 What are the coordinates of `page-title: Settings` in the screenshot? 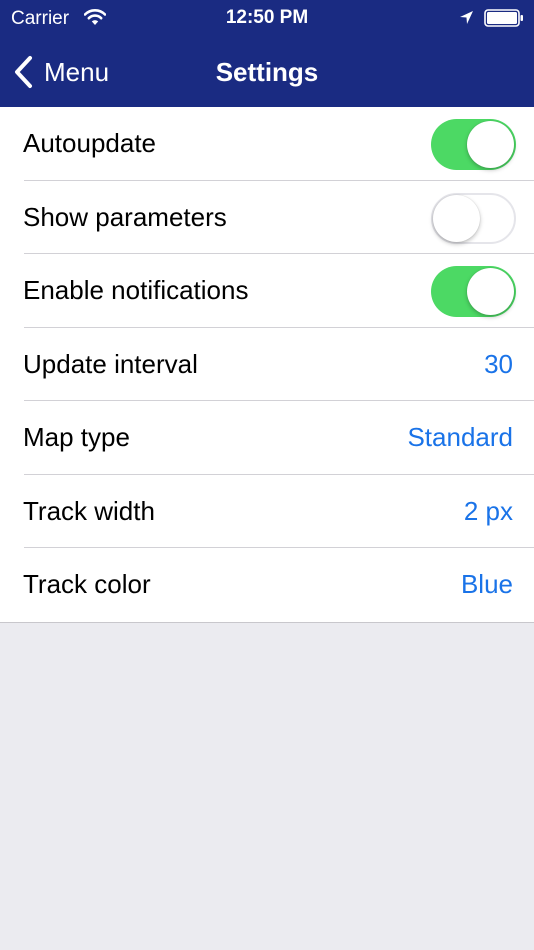 It's located at (267, 72).